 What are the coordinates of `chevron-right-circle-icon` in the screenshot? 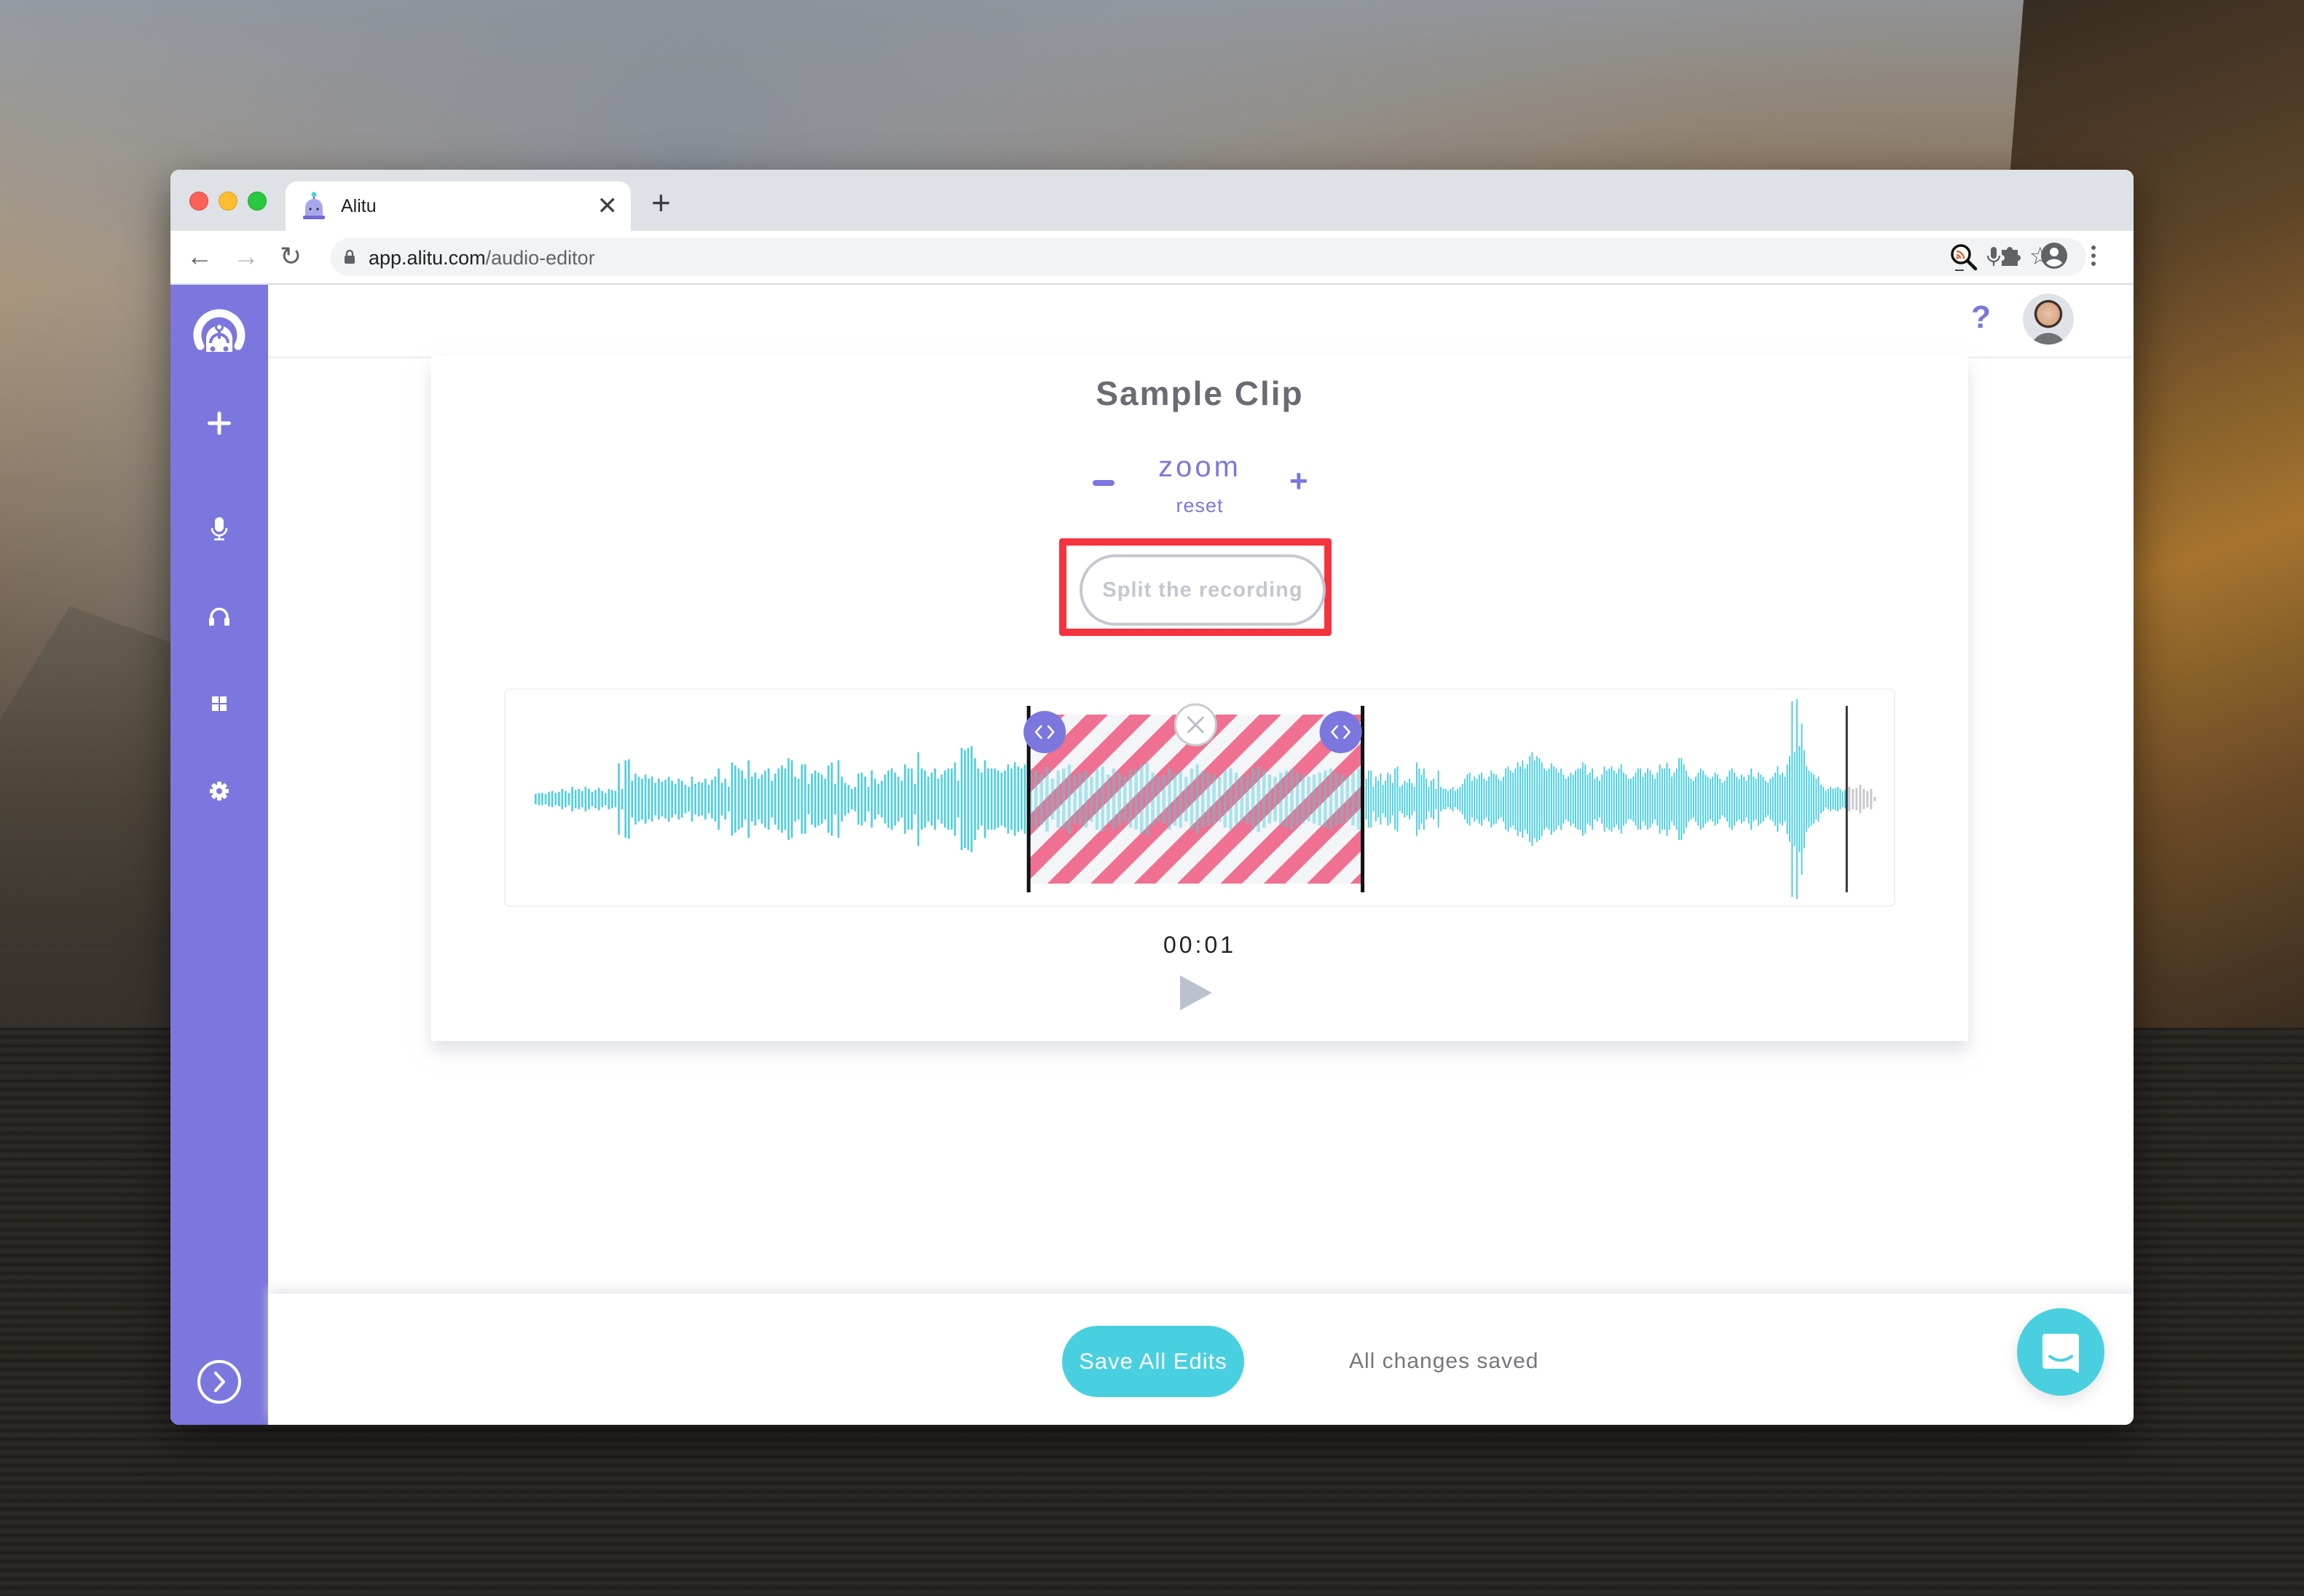 It's located at (219, 1382).